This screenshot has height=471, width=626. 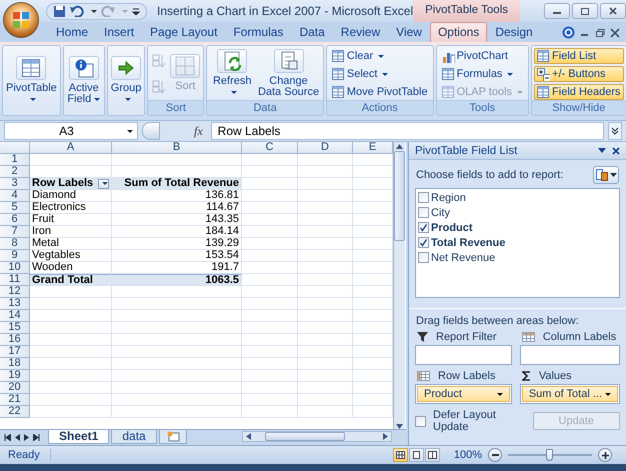 I want to click on field-label: Total Revenue, so click(x=468, y=242).